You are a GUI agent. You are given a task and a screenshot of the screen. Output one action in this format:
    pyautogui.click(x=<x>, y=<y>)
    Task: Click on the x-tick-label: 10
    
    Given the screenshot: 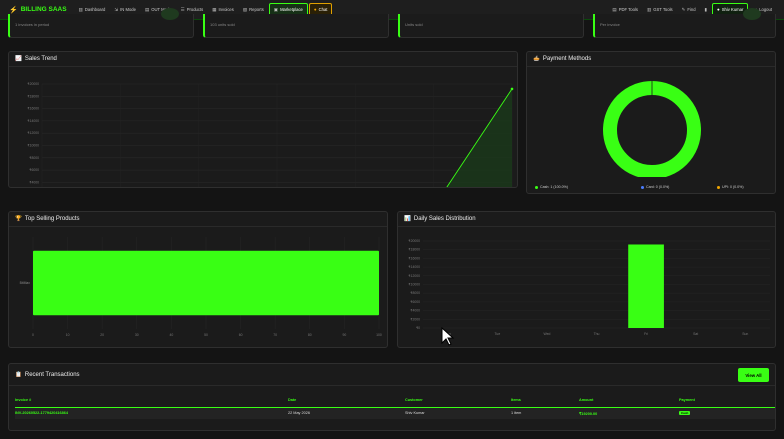 What is the action you would take?
    pyautogui.click(x=68, y=335)
    